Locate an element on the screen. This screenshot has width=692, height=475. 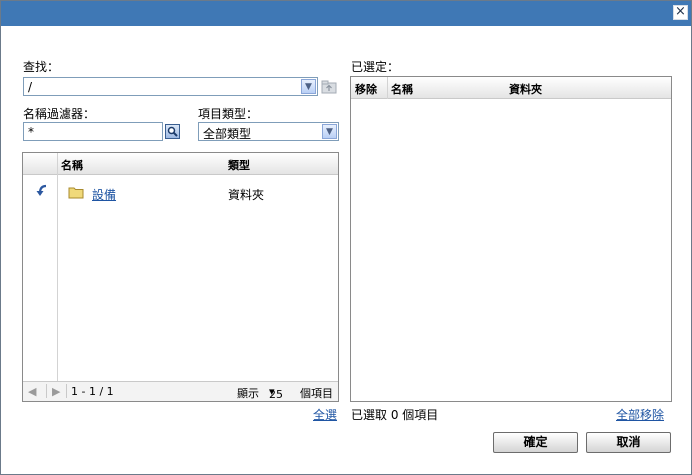
selected-grid-header: 移除 名稱 資料夾 is located at coordinates (511, 88).